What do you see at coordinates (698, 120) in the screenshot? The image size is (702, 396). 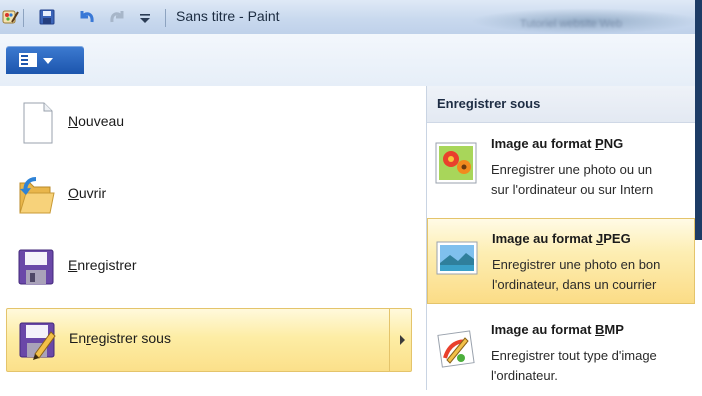 I see `window-edge` at bounding box center [698, 120].